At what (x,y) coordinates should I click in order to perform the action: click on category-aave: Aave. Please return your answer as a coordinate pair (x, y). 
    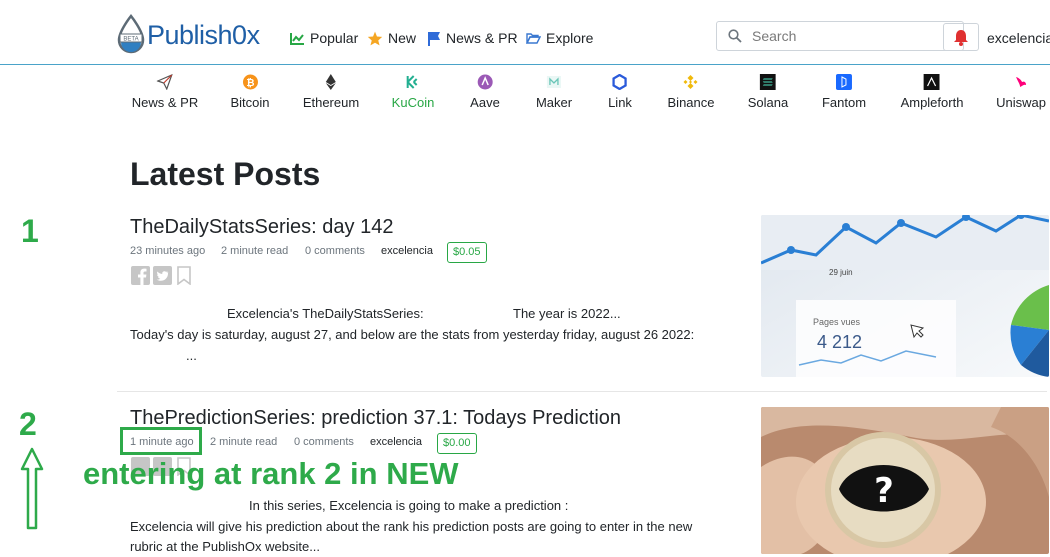
    Looking at the image, I should click on (485, 92).